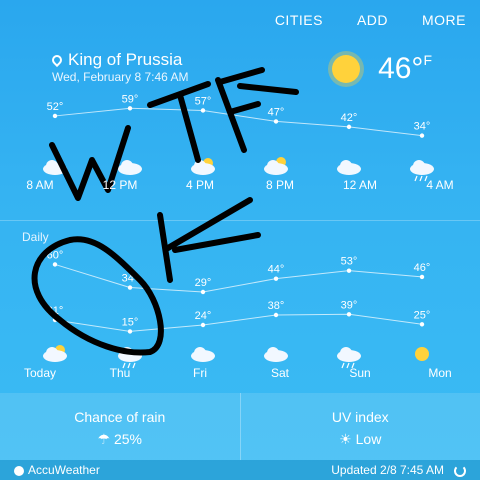  What do you see at coordinates (40, 185) in the screenshot?
I see `hour-label: 8 AM` at bounding box center [40, 185].